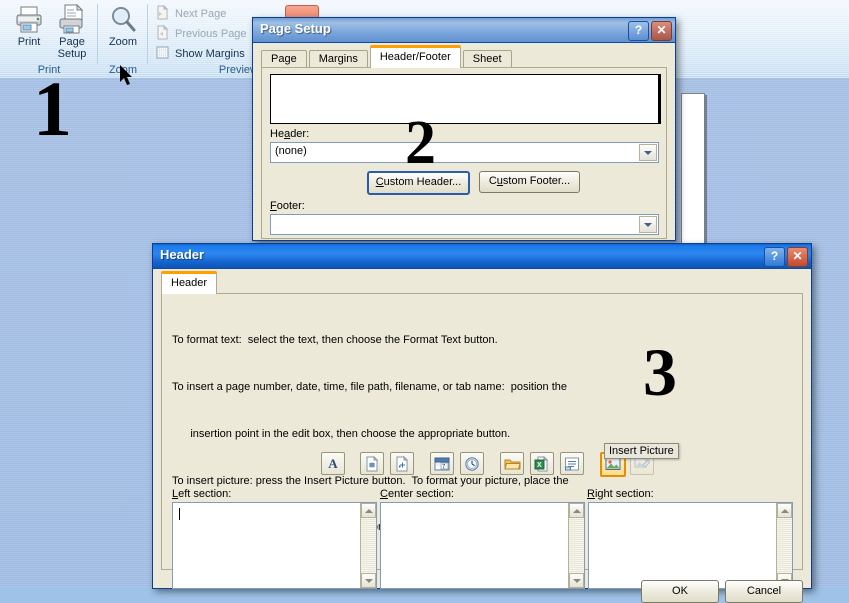  I want to click on right-scroll-up-arrow-icon, so click(784, 510).